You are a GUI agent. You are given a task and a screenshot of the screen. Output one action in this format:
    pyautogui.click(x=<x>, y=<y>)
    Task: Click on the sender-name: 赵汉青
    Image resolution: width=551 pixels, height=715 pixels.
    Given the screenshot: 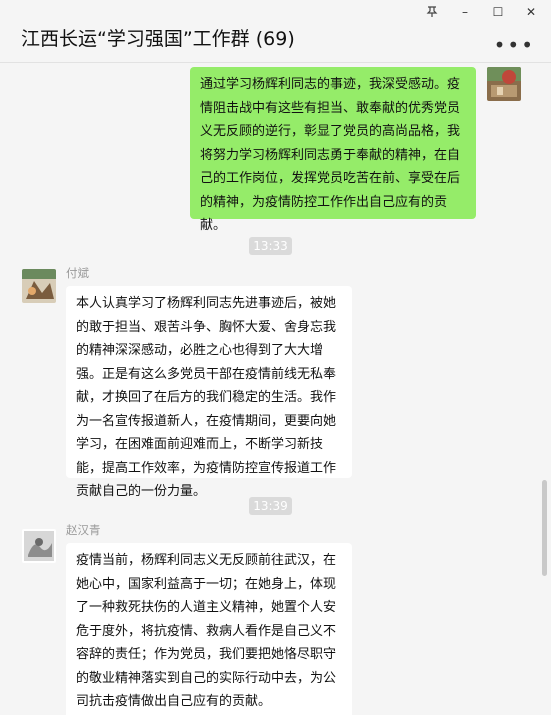 What is the action you would take?
    pyautogui.click(x=83, y=530)
    